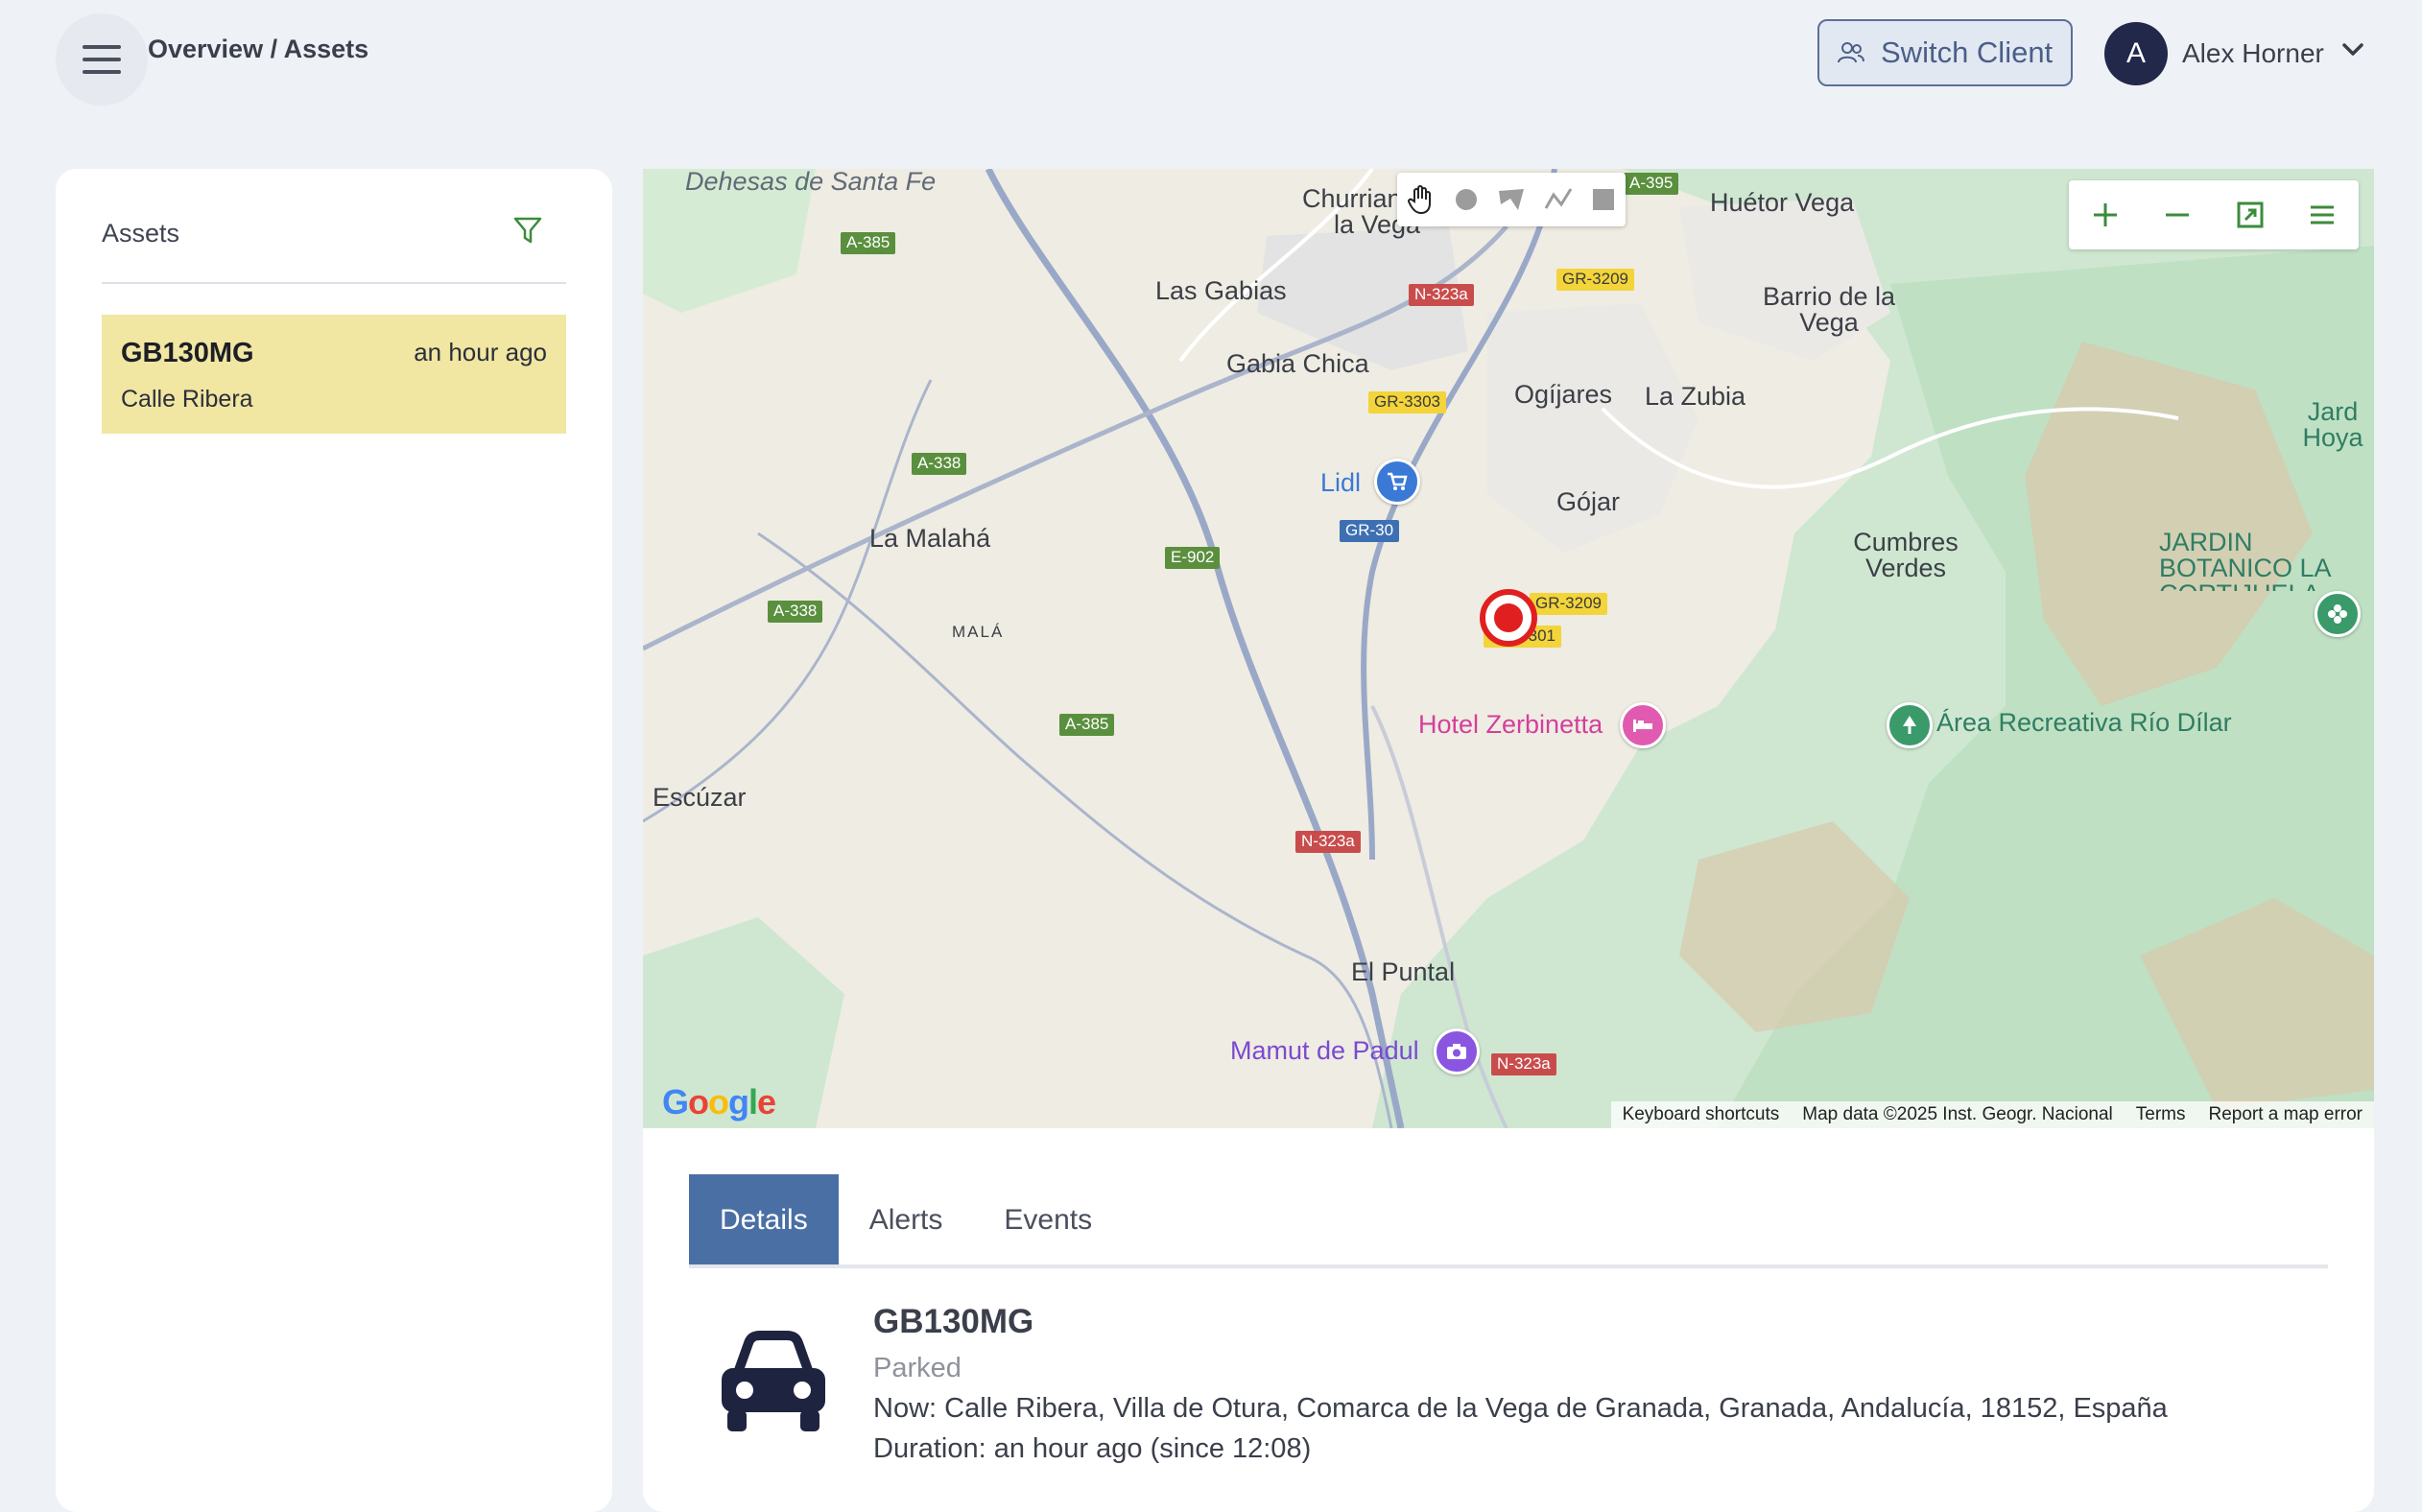  I want to click on tab-details: Details, so click(764, 1220).